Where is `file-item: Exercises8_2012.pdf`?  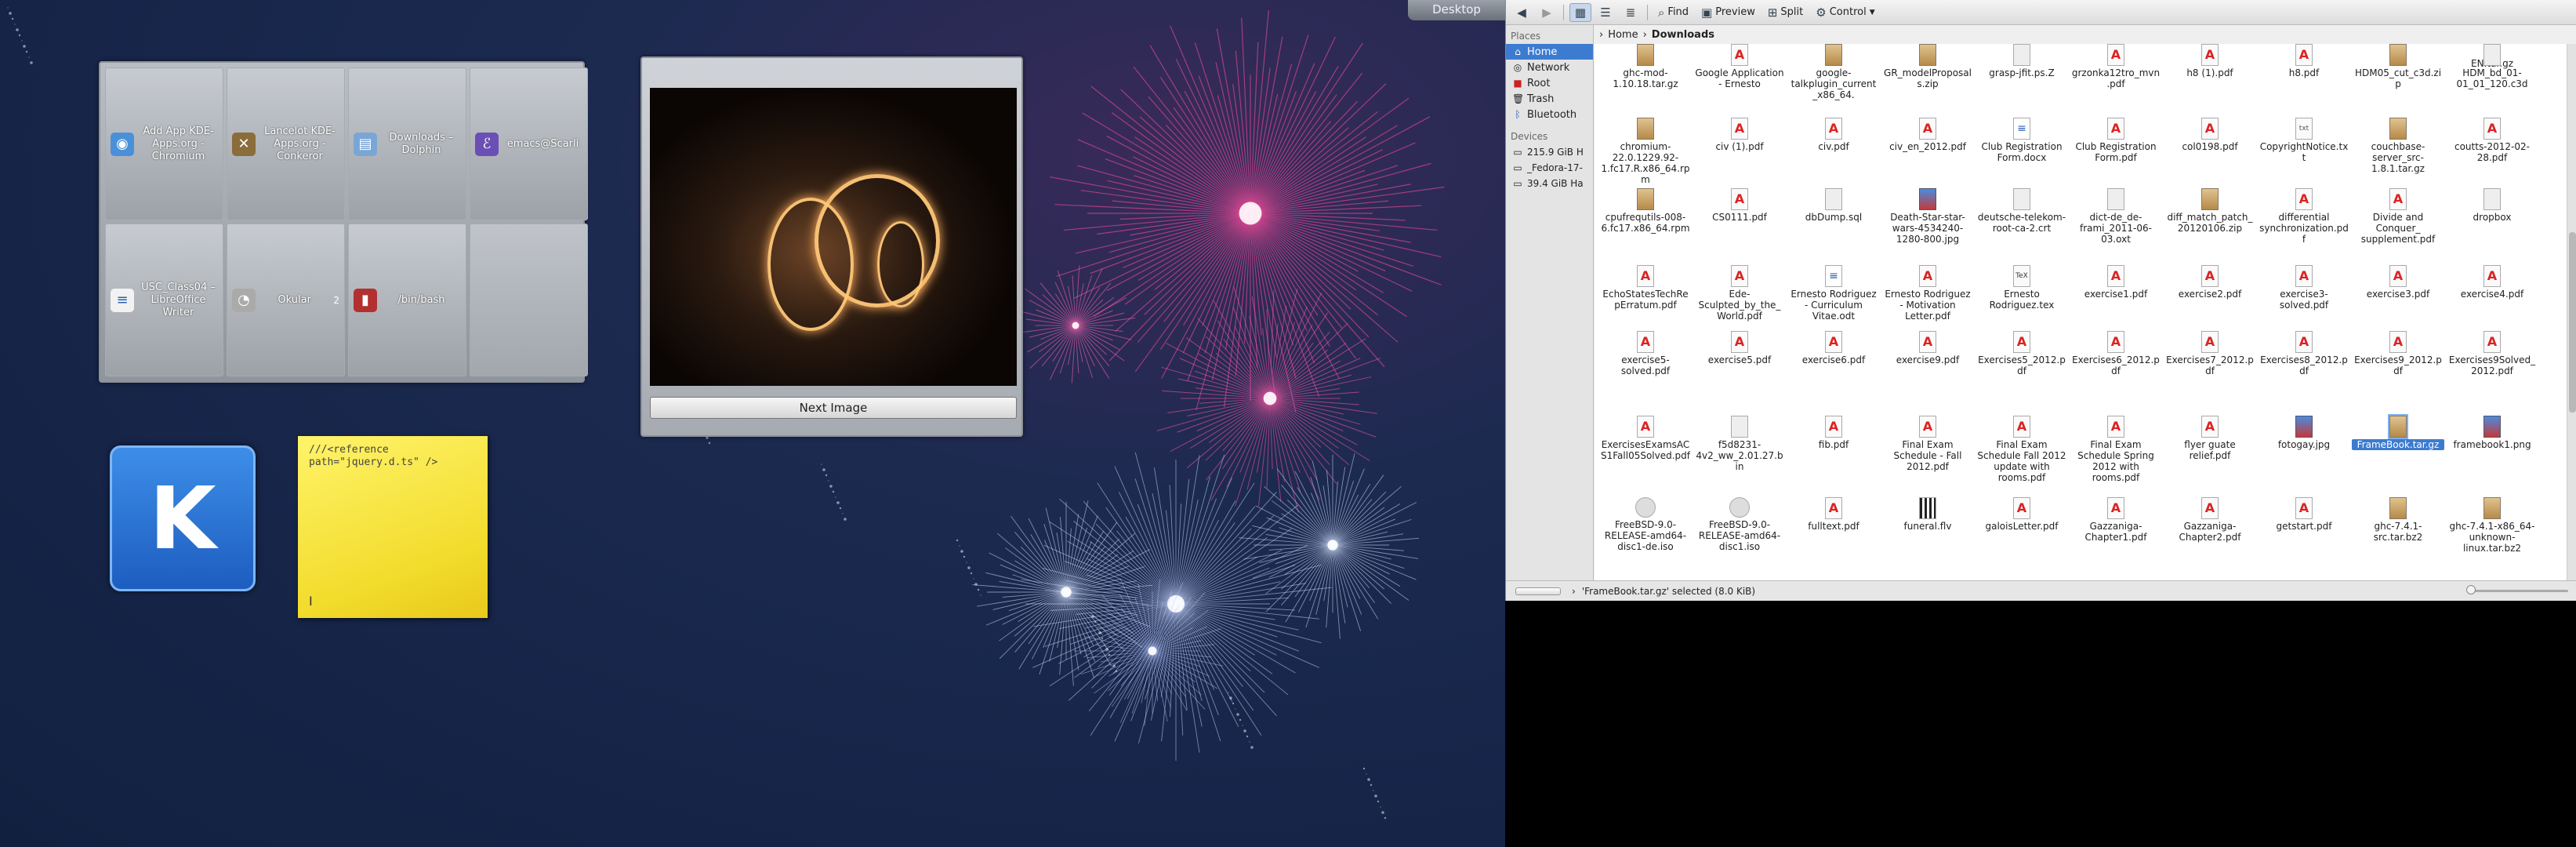
file-item: Exercises8_2012.pdf is located at coordinates (2304, 353).